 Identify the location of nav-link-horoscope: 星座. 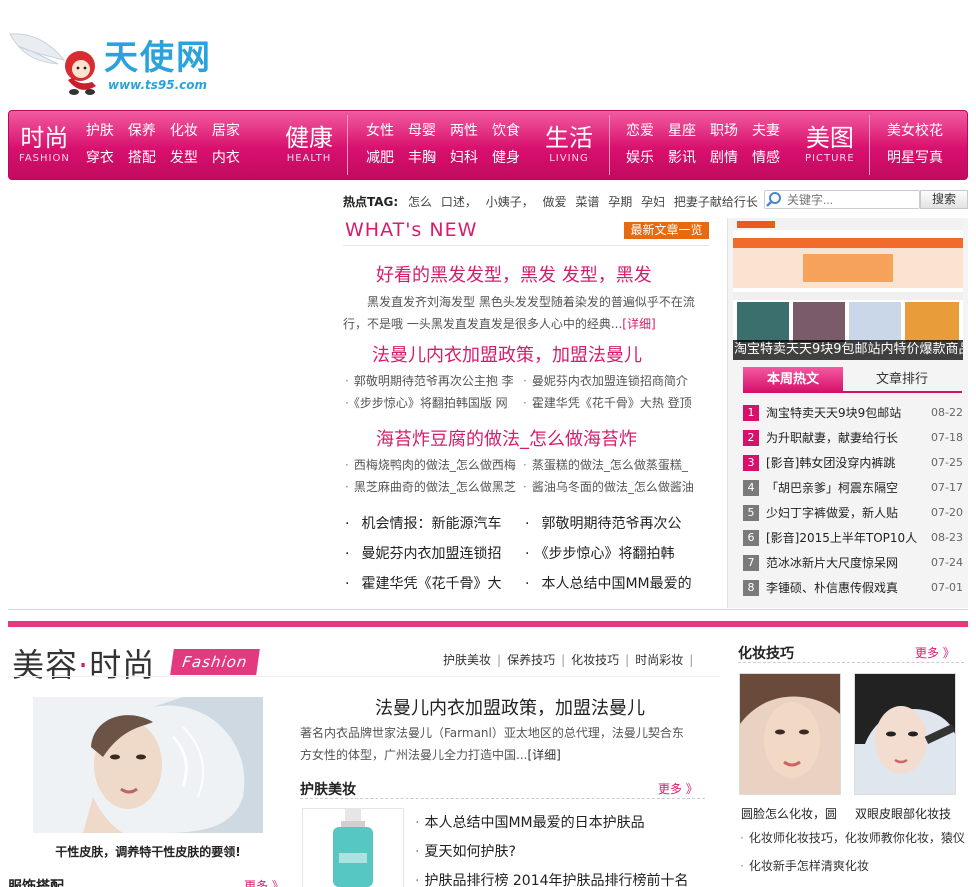
(682, 131).